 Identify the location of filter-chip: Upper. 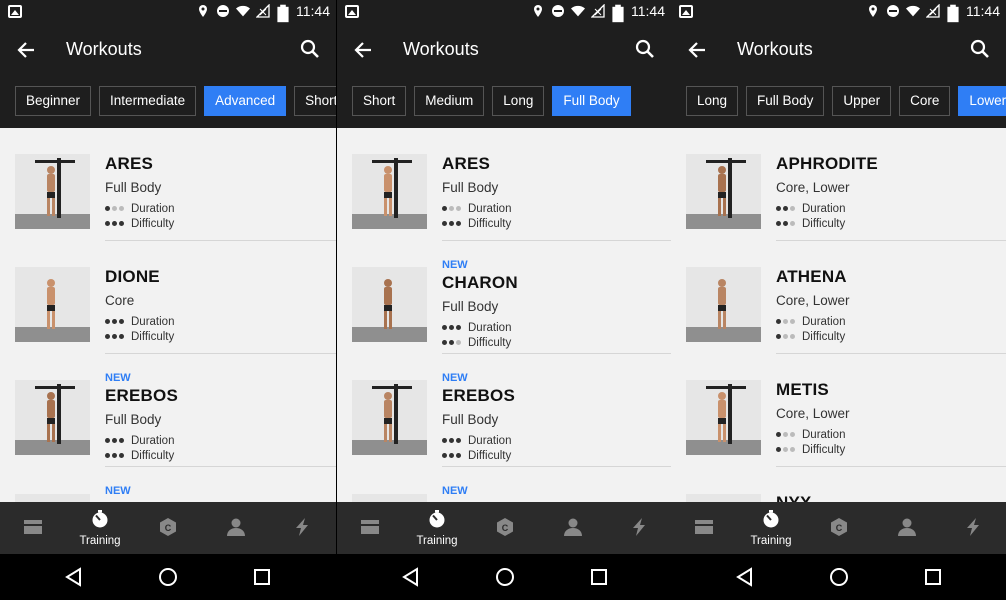
(862, 101).